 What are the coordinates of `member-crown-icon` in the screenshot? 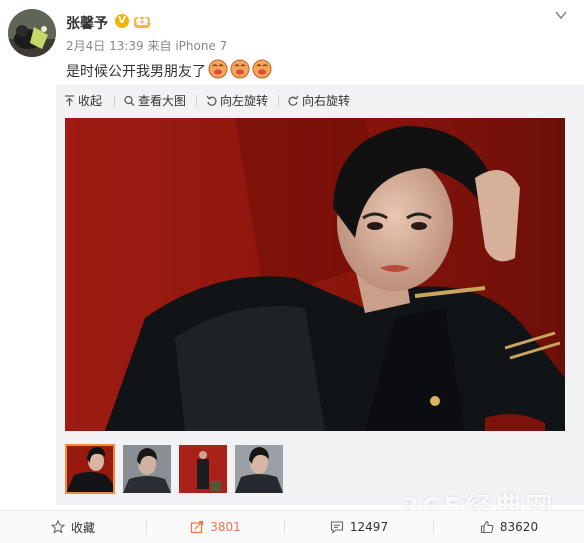 It's located at (142, 21).